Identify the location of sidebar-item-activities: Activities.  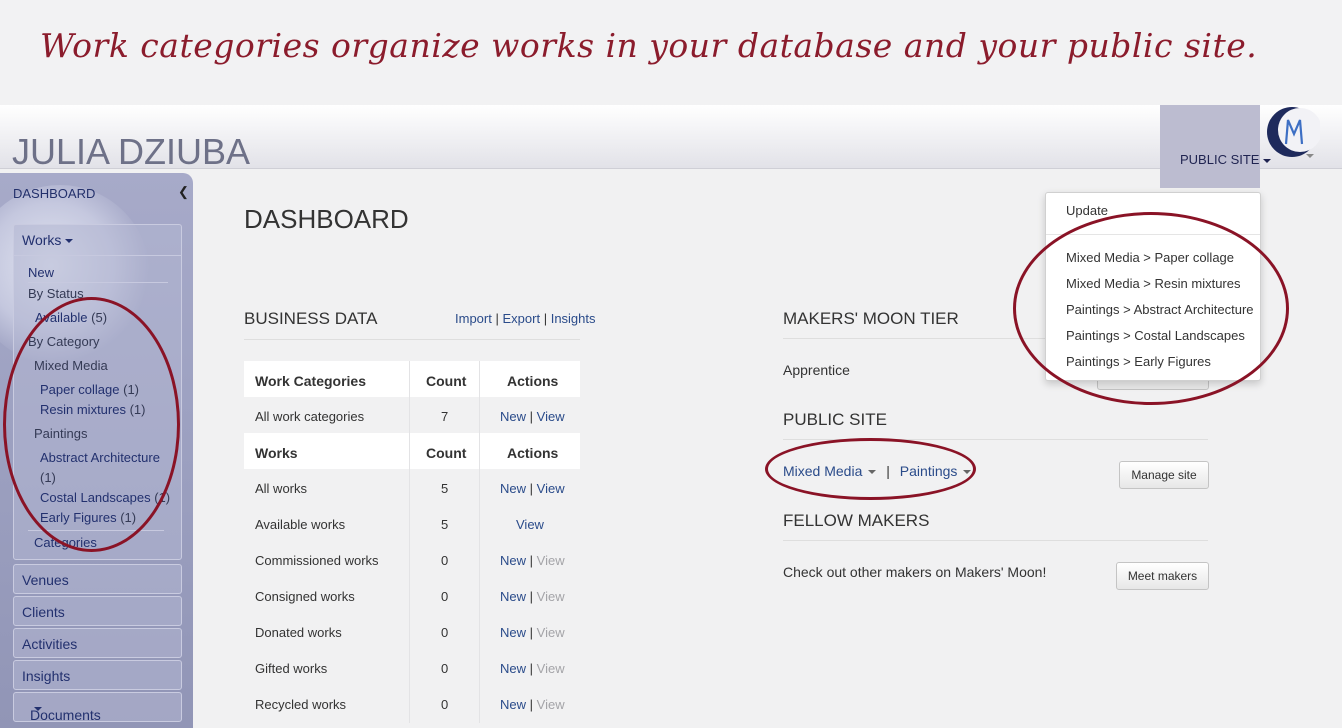
(97, 643).